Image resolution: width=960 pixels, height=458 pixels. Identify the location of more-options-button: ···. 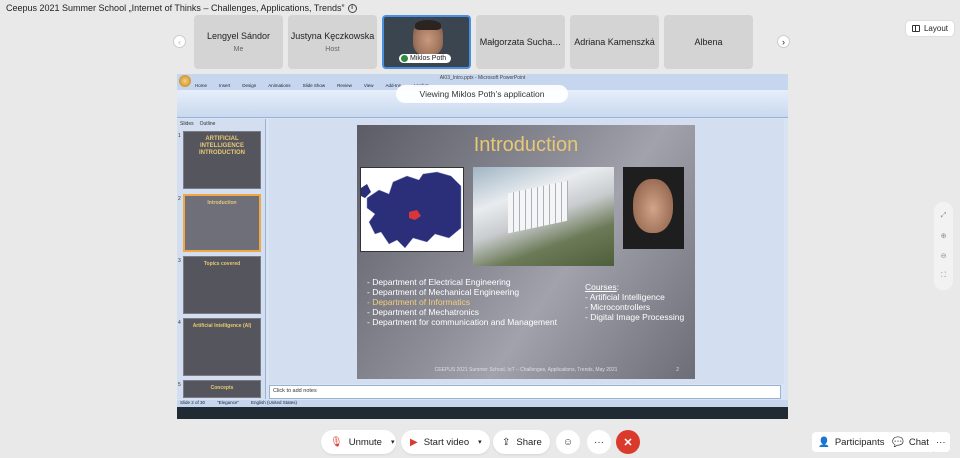
(599, 442).